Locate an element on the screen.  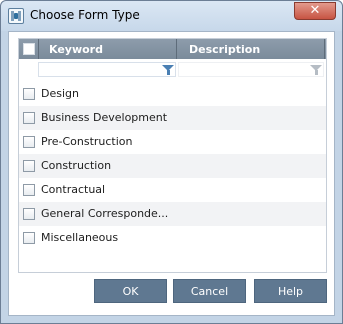
list-item: Business Development is located at coordinates (172, 118).